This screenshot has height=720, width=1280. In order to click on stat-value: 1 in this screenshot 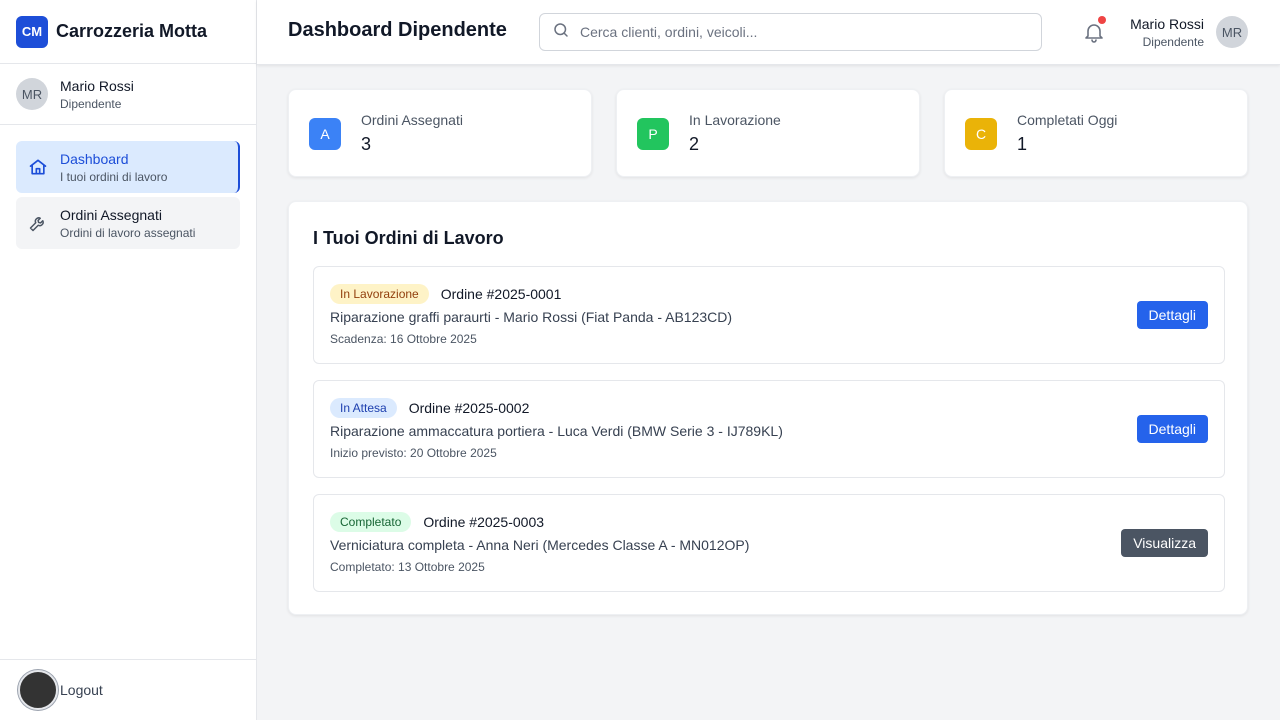, I will do `click(1022, 144)`.